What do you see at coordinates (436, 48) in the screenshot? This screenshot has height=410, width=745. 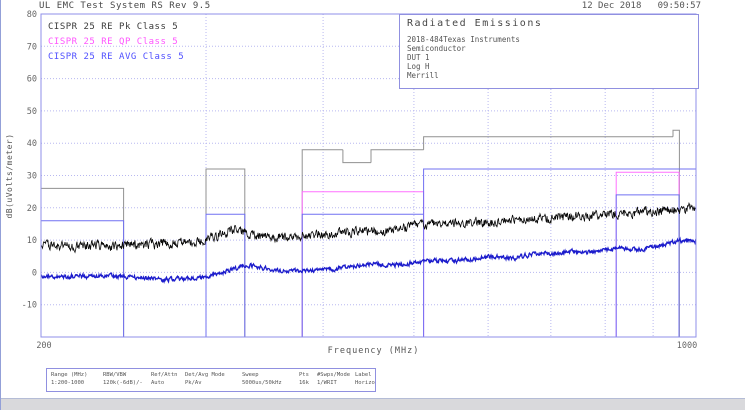 I see `test-info-line: Semiconductor` at bounding box center [436, 48].